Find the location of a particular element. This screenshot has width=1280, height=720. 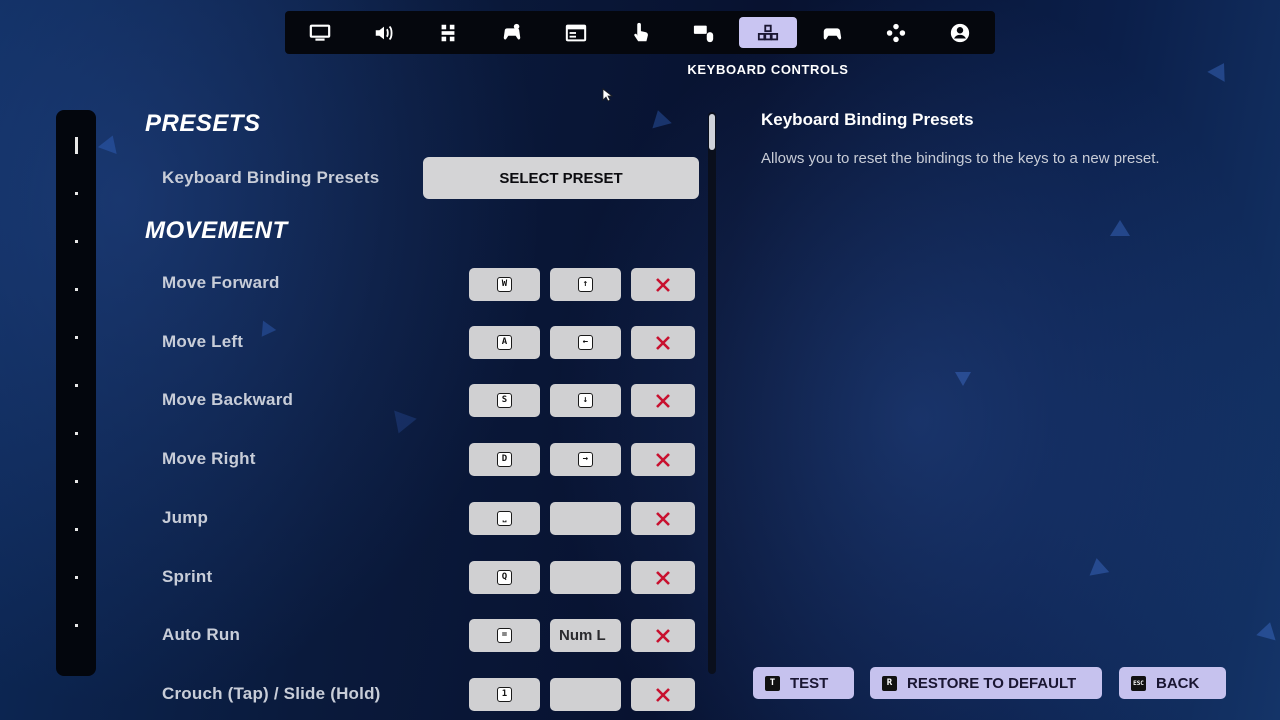

primary-key-button: W is located at coordinates (504, 284).